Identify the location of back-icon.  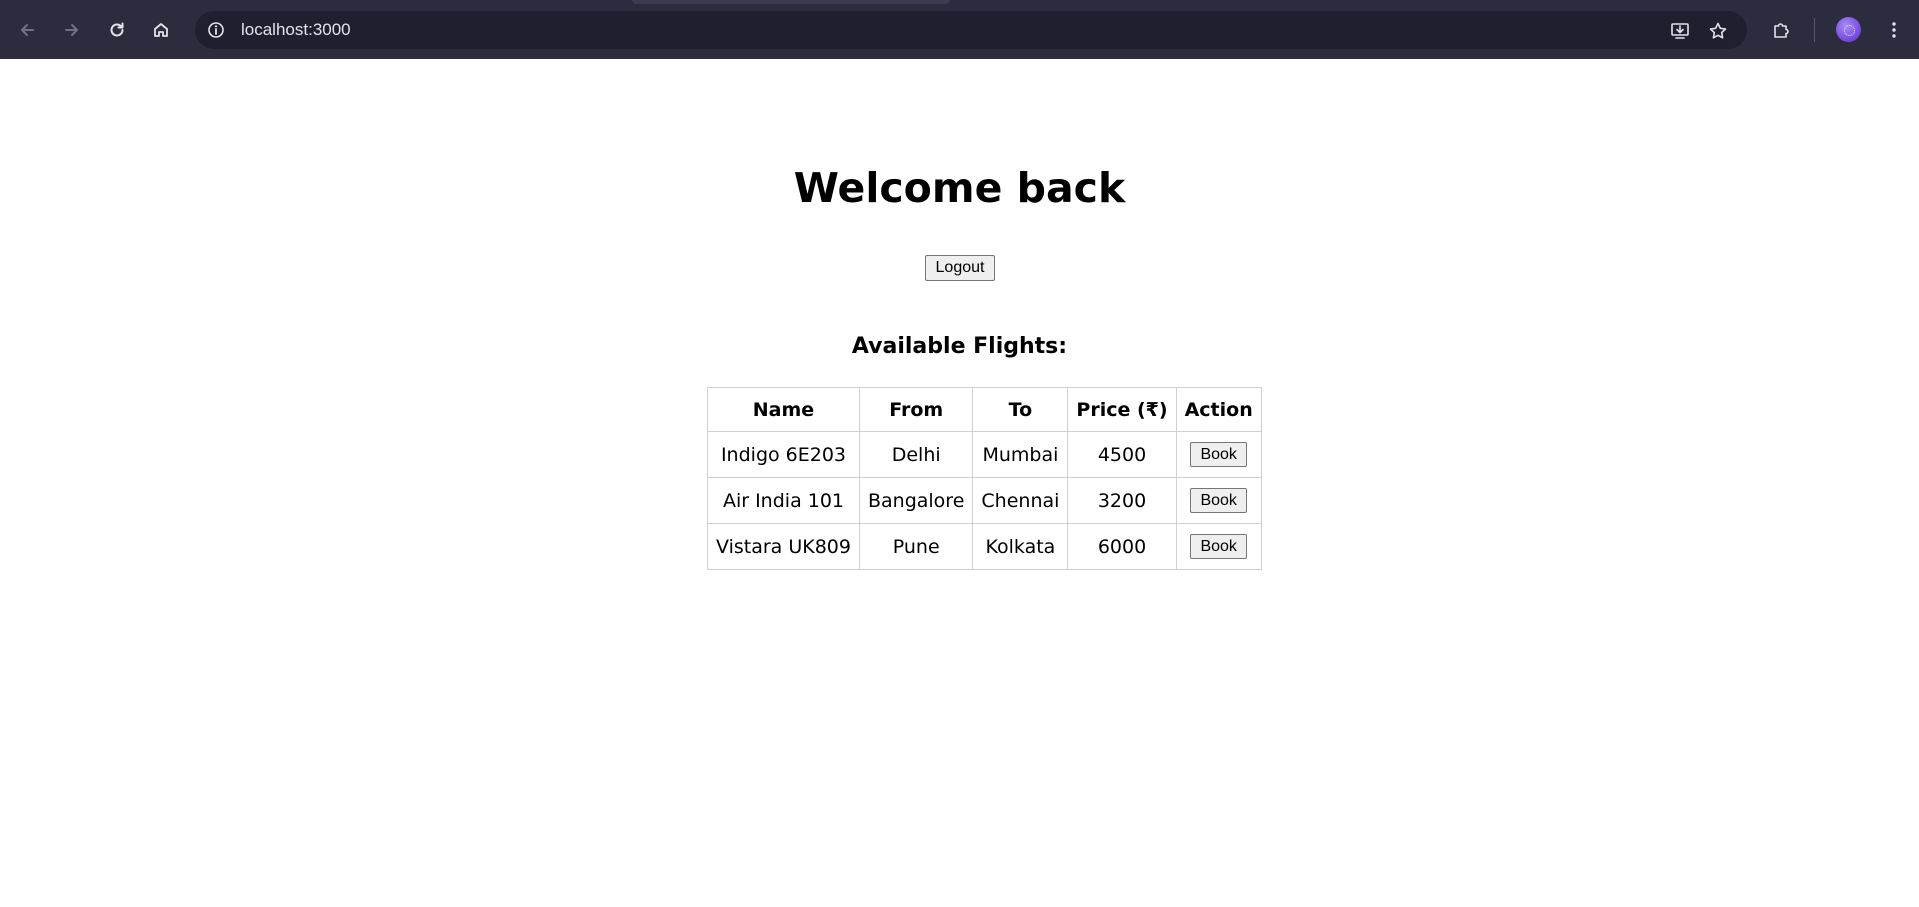
(27, 30).